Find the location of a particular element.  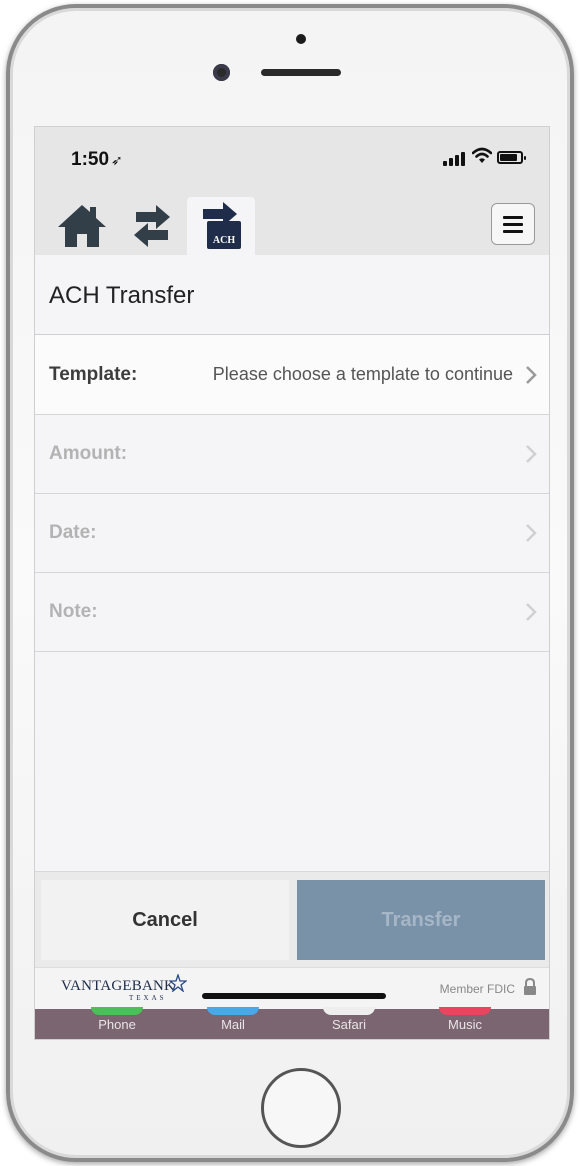

cellular-signal-icon is located at coordinates (454, 159).